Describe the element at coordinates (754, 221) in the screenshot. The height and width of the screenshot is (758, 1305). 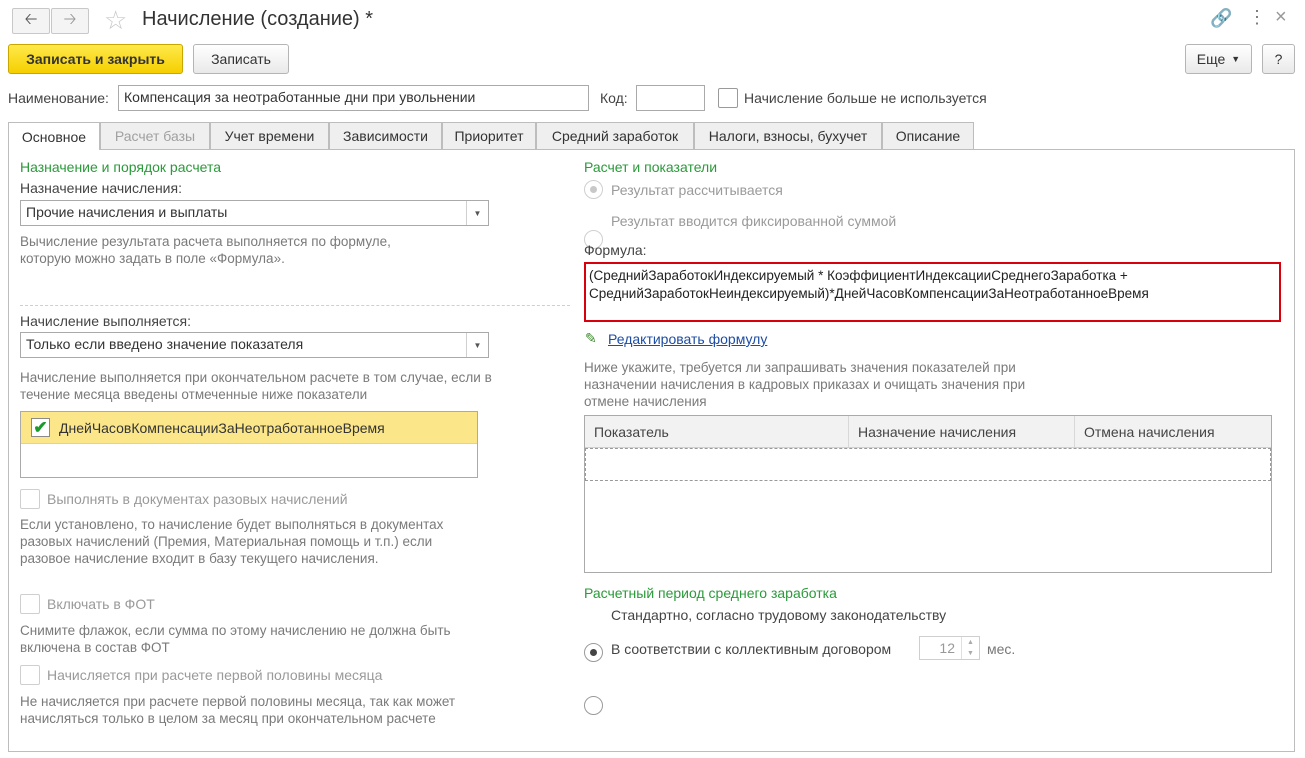
I see `result-fixed-label: Результат вводится фиксированной суммой` at that location.